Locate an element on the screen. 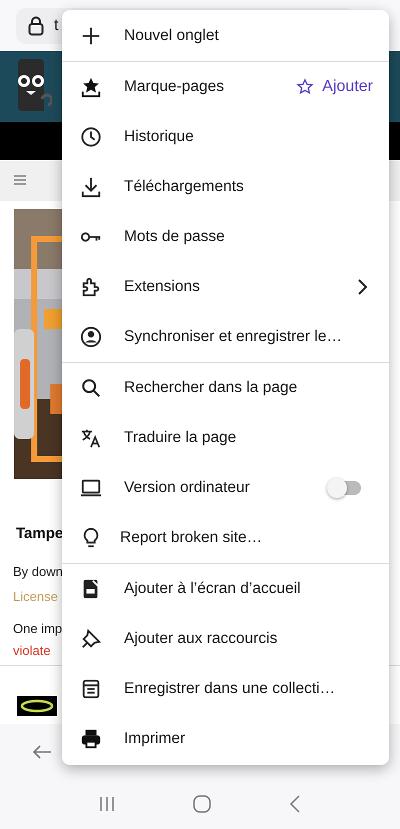 Image resolution: width=400 pixels, height=829 pixels. add-bookmark-button: Ajouter is located at coordinates (334, 87).